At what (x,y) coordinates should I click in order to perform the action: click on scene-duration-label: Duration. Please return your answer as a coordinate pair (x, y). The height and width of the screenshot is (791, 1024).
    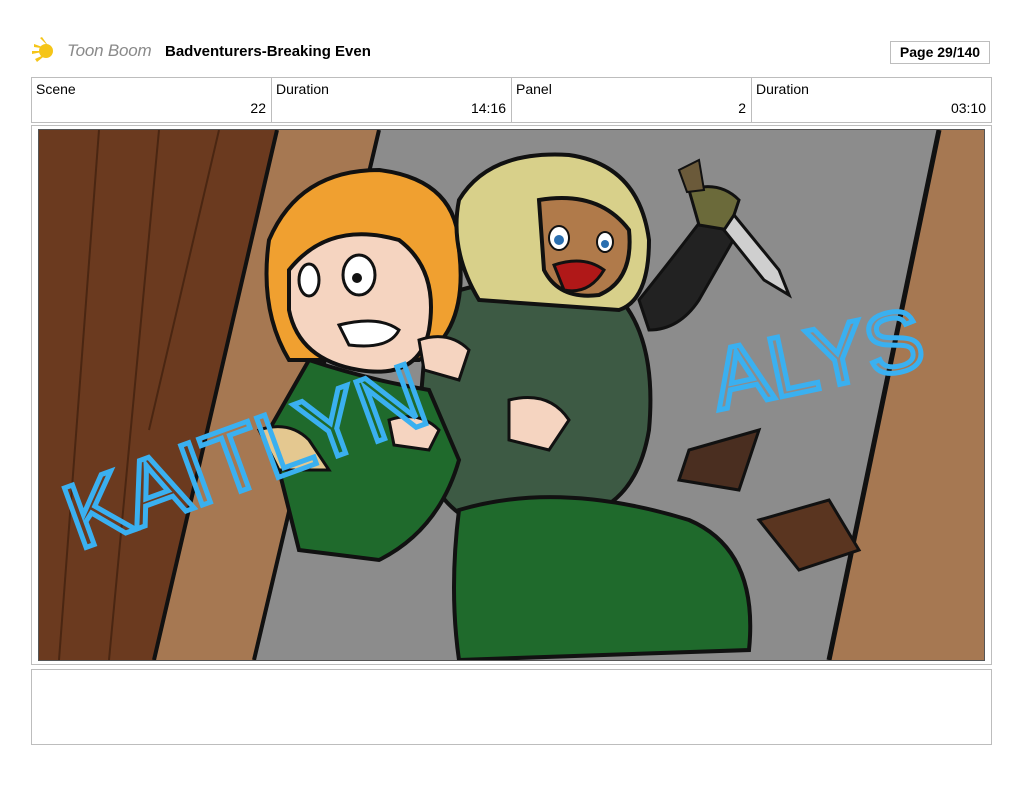
    Looking at the image, I should click on (302, 89).